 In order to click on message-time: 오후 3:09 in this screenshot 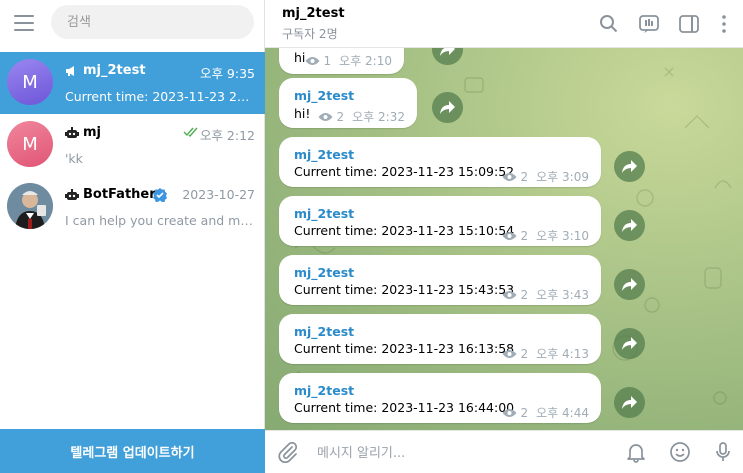, I will do `click(562, 177)`.